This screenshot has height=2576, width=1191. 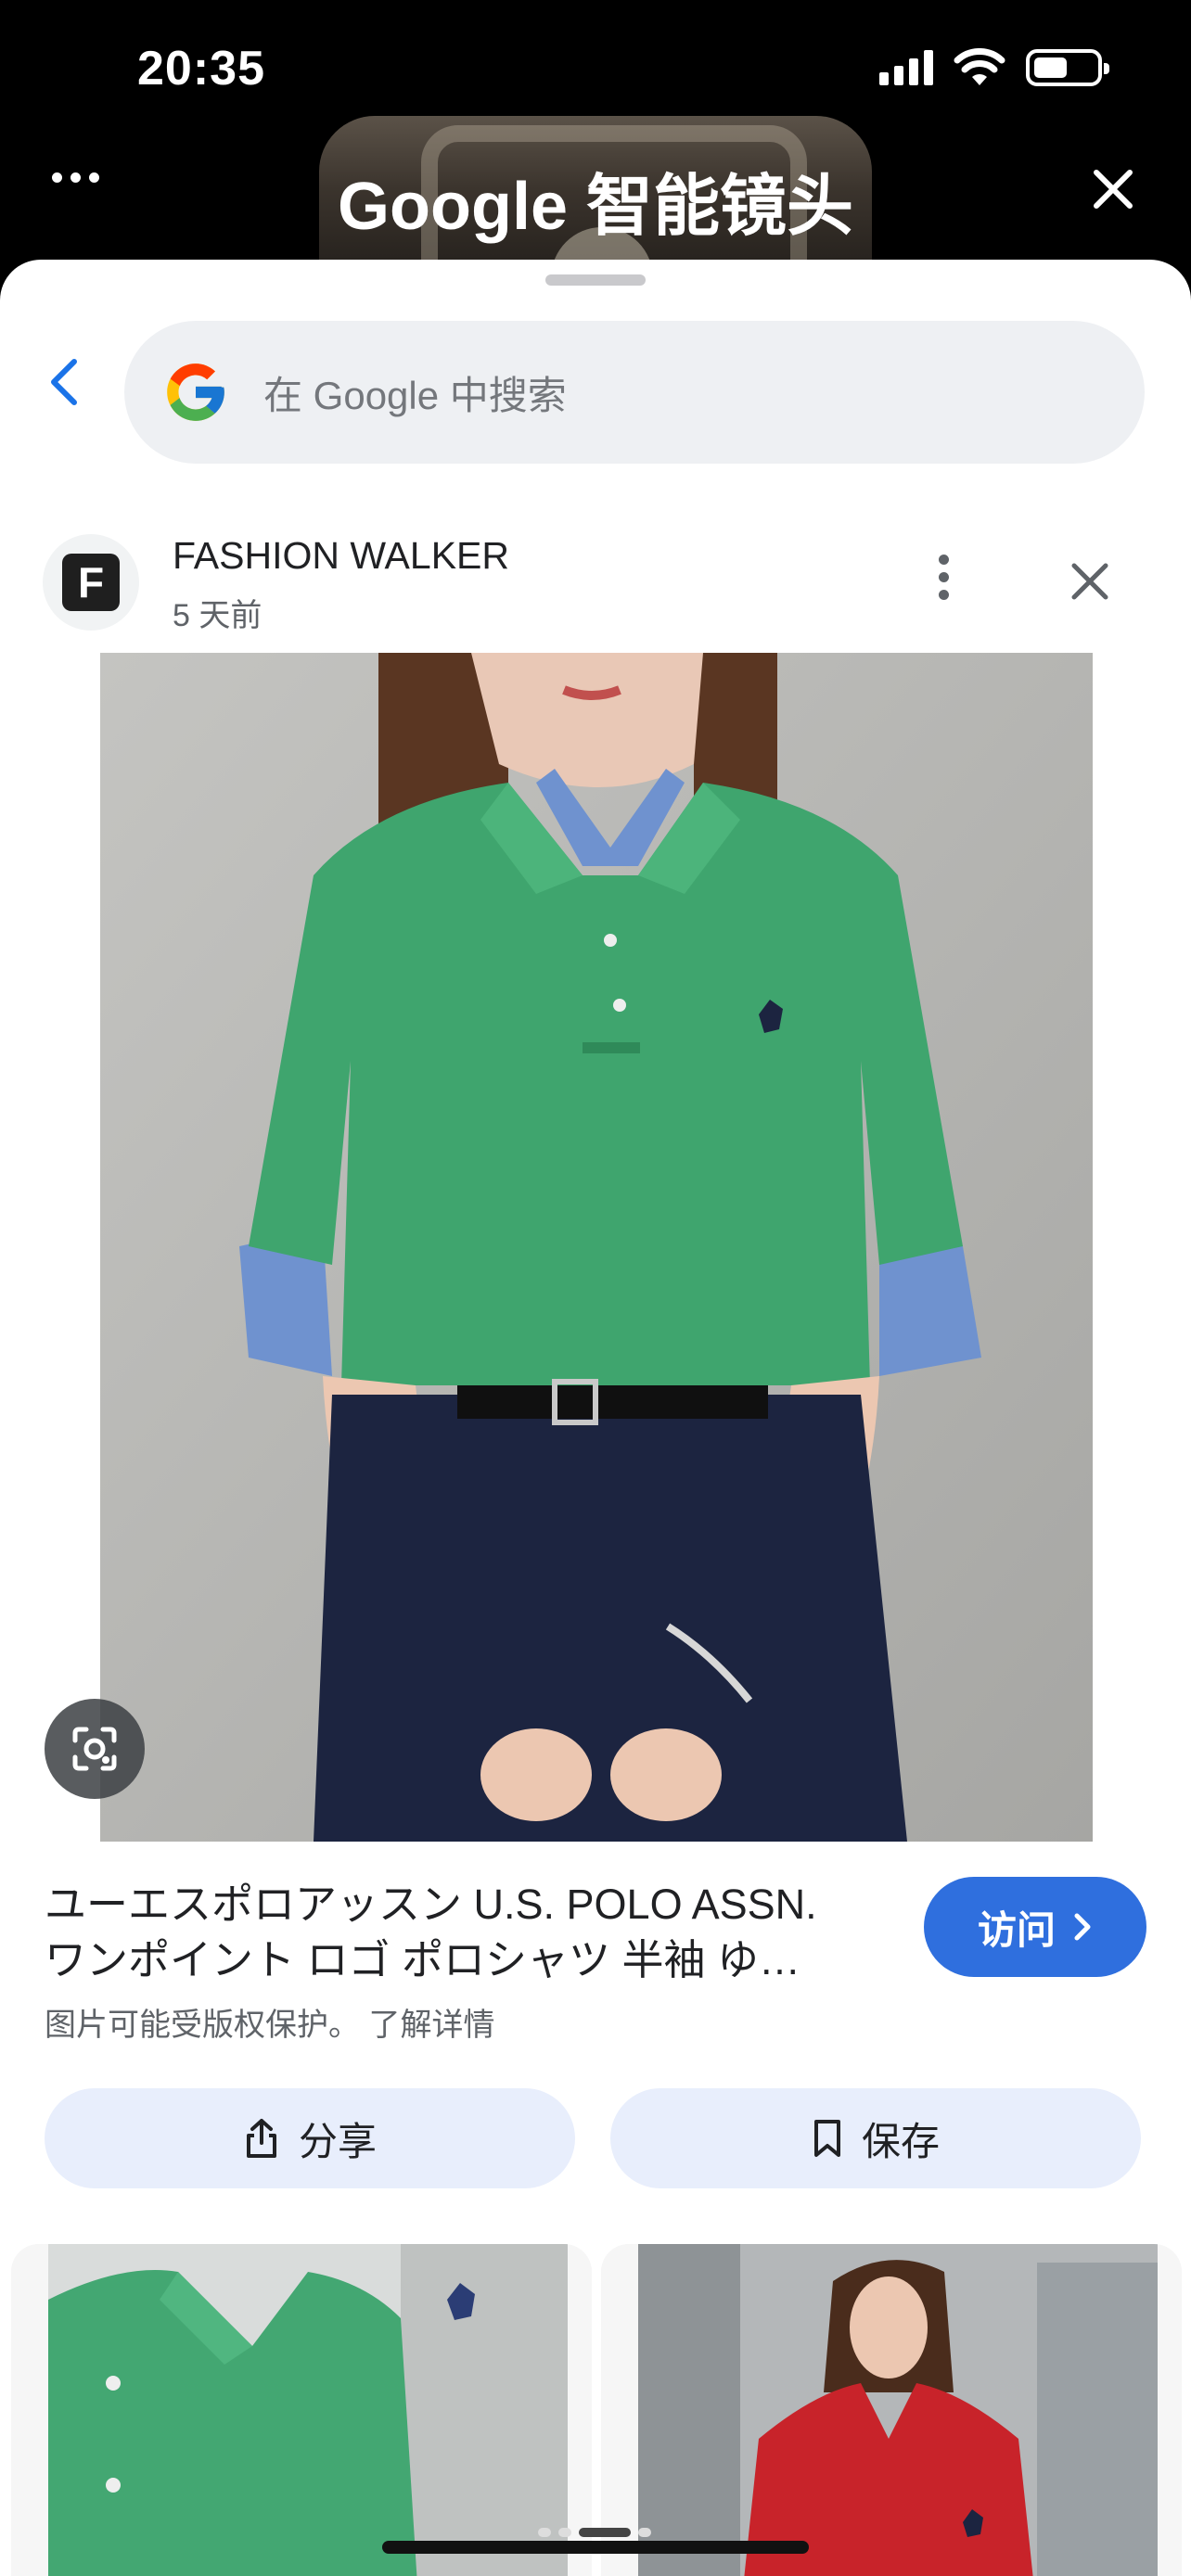 I want to click on chevron-left-icon, so click(x=66, y=382).